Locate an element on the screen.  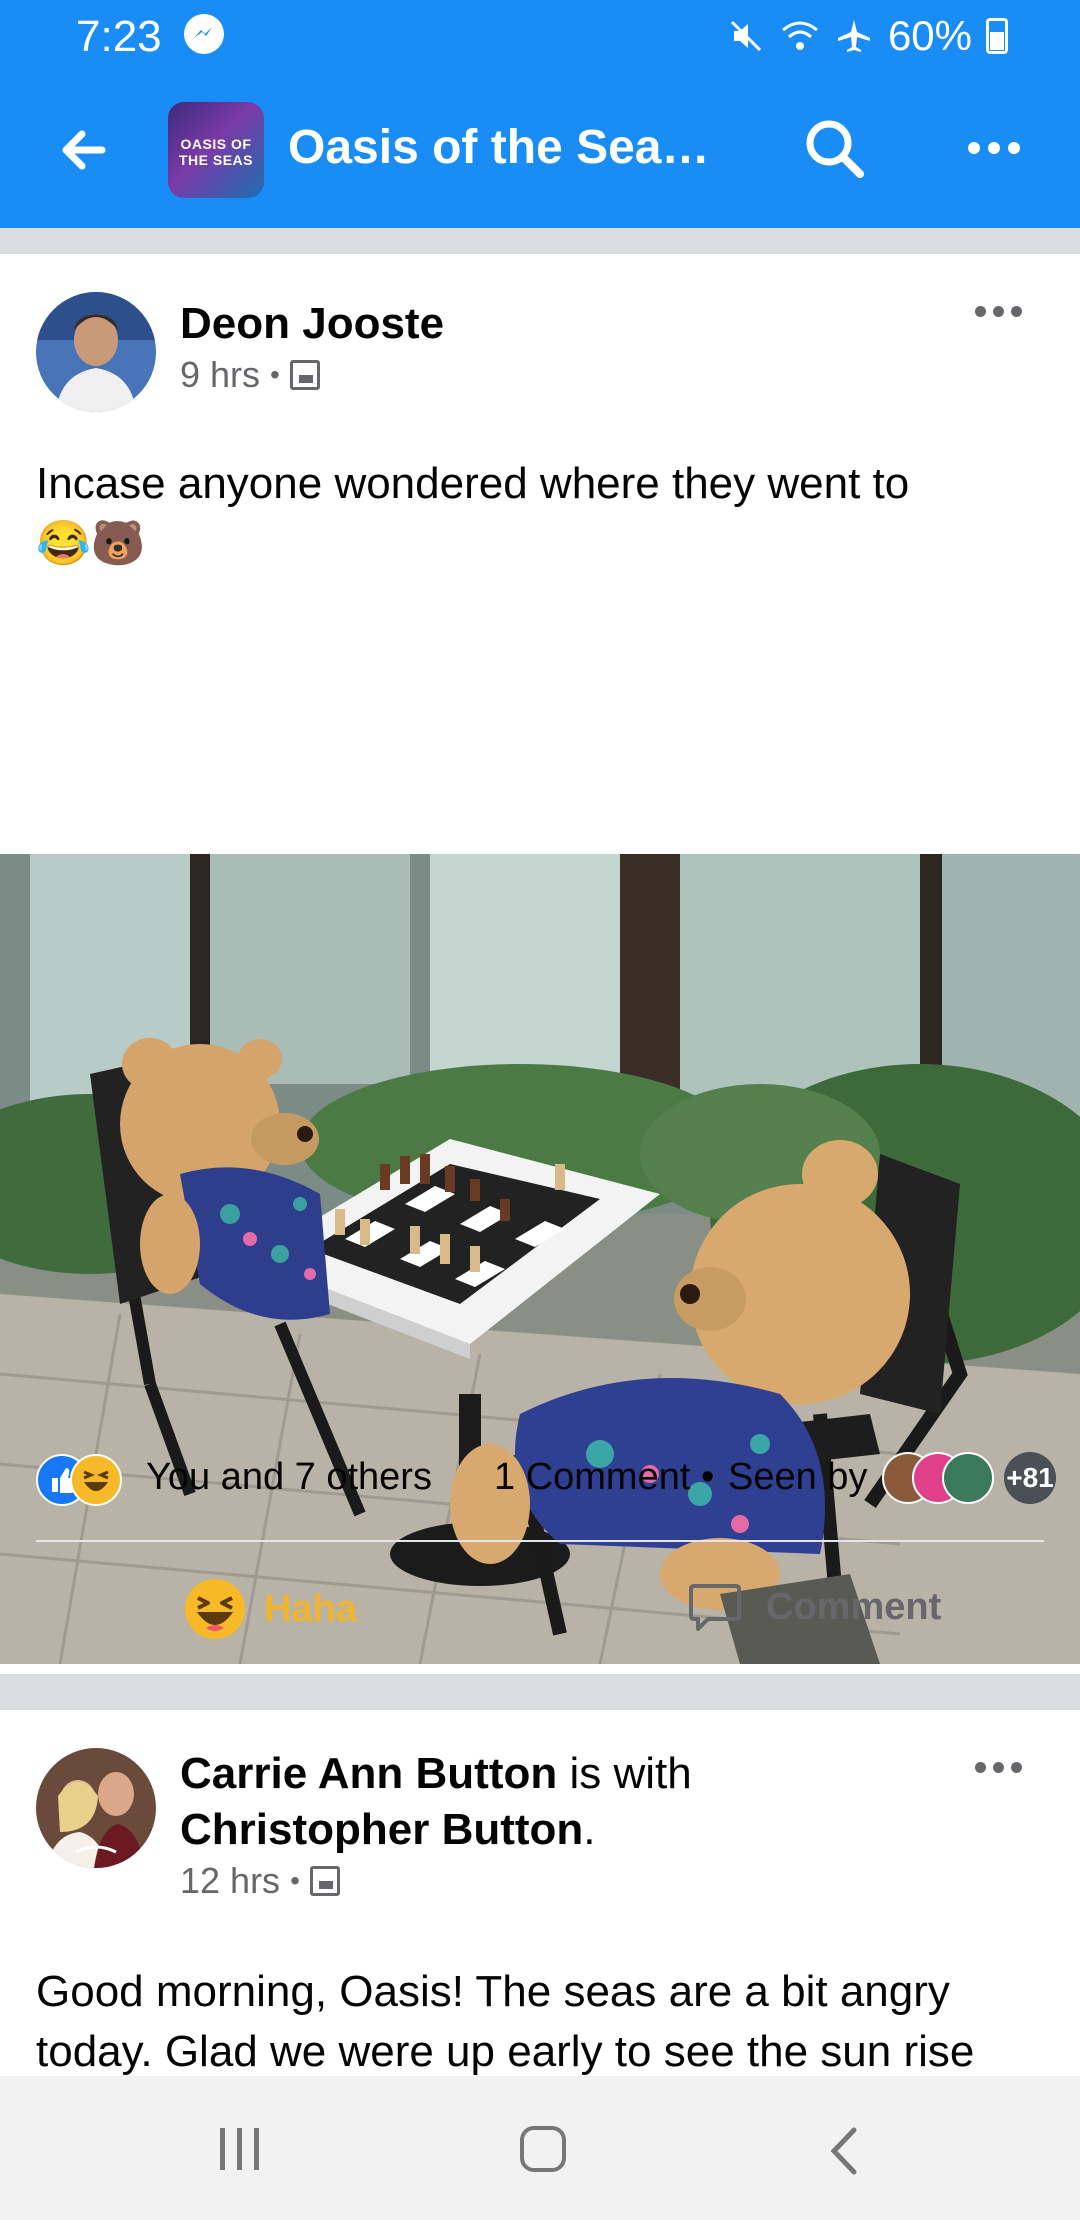
action-divider is located at coordinates (540, 1541).